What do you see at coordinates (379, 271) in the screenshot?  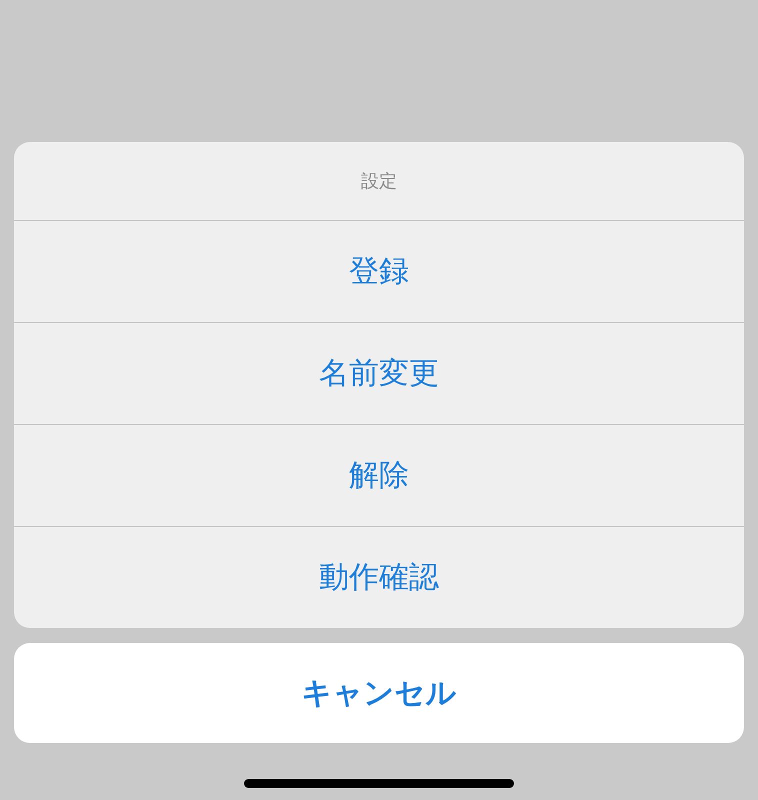 I see `action-button: 登録` at bounding box center [379, 271].